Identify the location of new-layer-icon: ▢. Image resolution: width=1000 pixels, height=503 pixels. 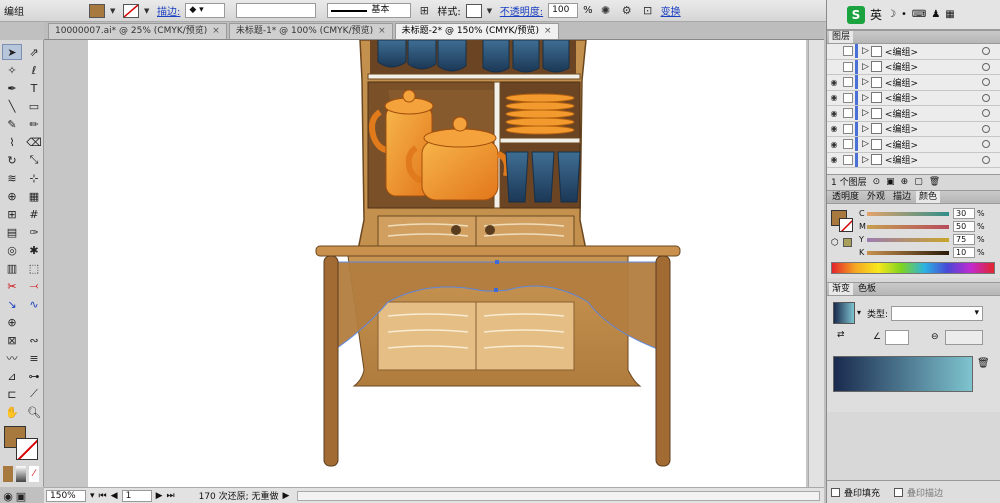
(918, 182).